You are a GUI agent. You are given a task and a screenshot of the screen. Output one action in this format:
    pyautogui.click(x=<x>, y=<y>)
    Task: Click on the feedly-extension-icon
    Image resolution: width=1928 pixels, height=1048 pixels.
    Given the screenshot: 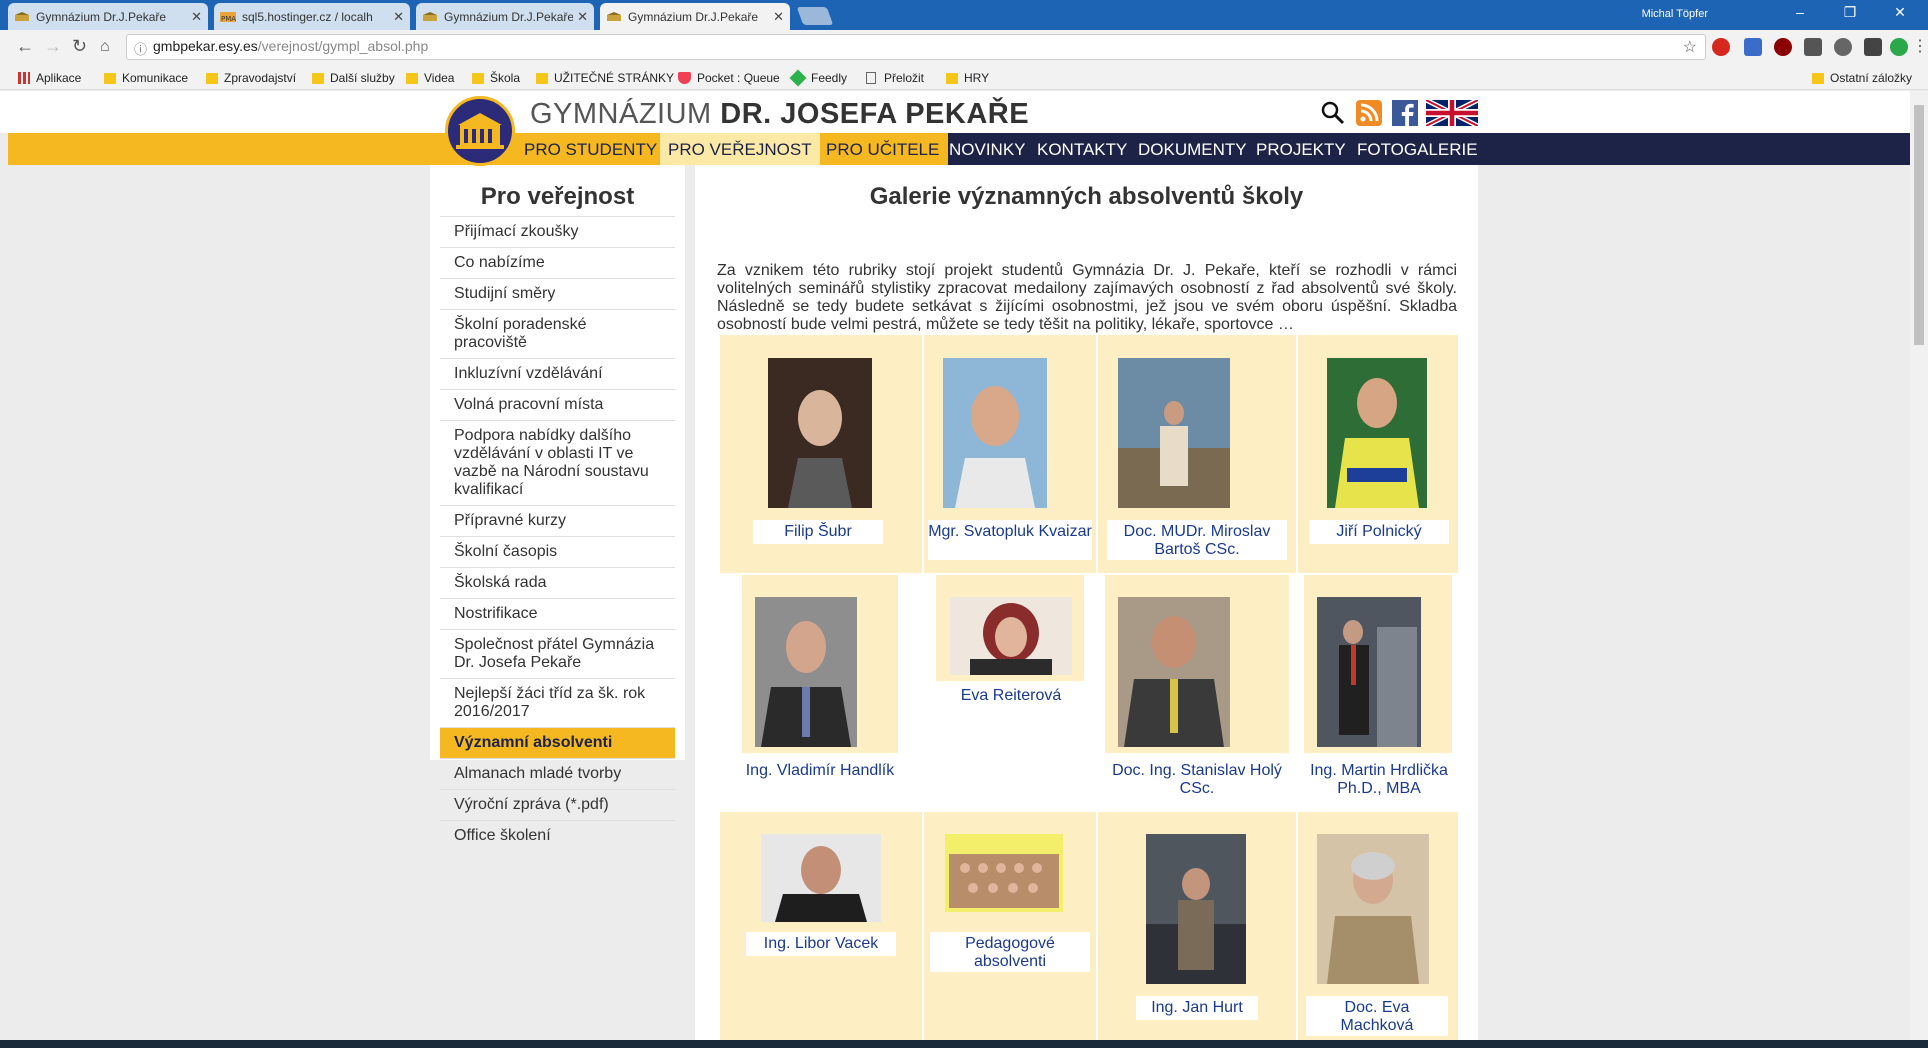 What is the action you would take?
    pyautogui.click(x=1899, y=47)
    